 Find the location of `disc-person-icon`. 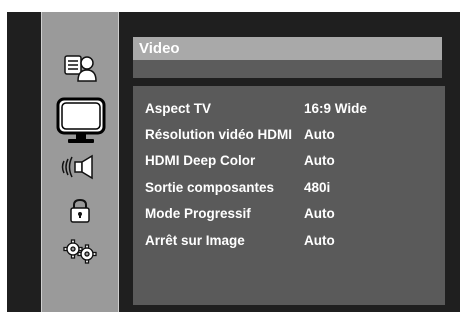

disc-person-icon is located at coordinates (80, 67).